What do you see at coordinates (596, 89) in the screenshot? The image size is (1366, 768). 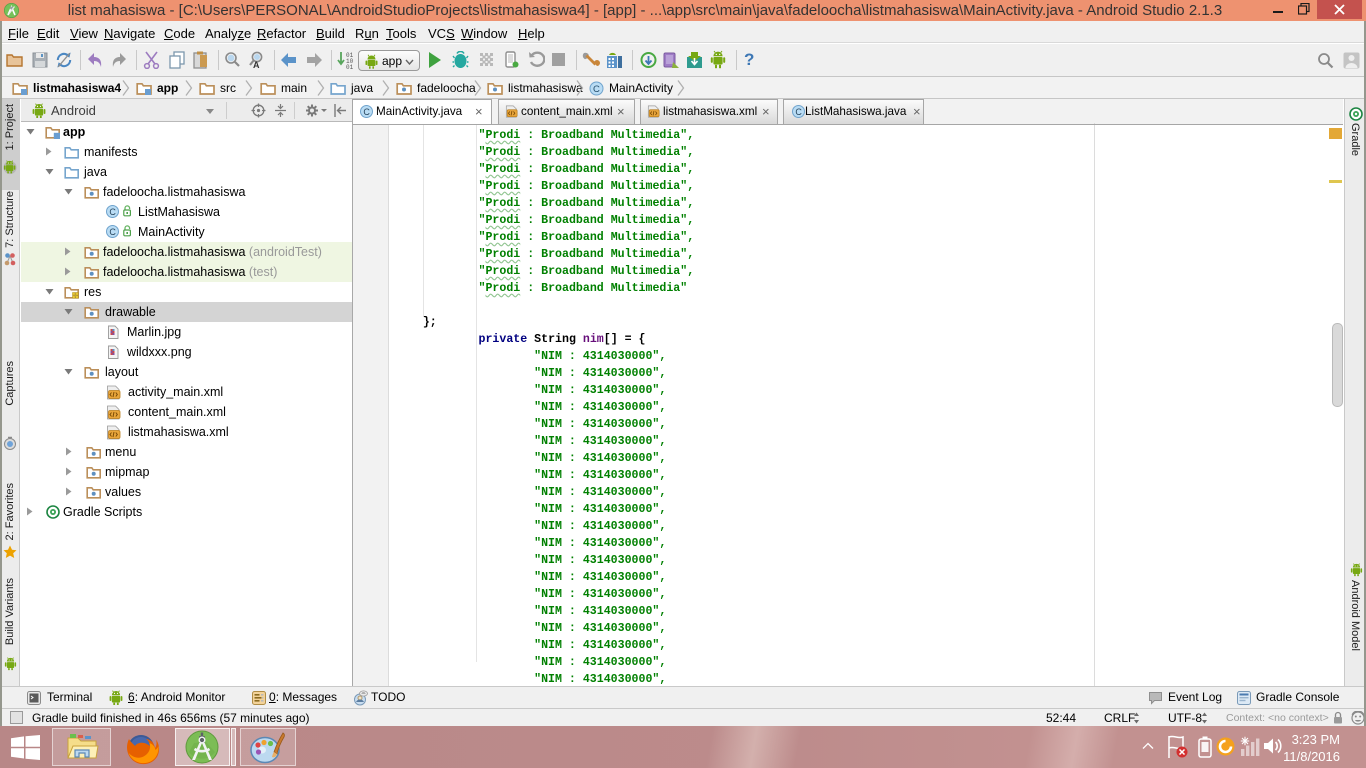 I see `svg-text: C` at bounding box center [596, 89].